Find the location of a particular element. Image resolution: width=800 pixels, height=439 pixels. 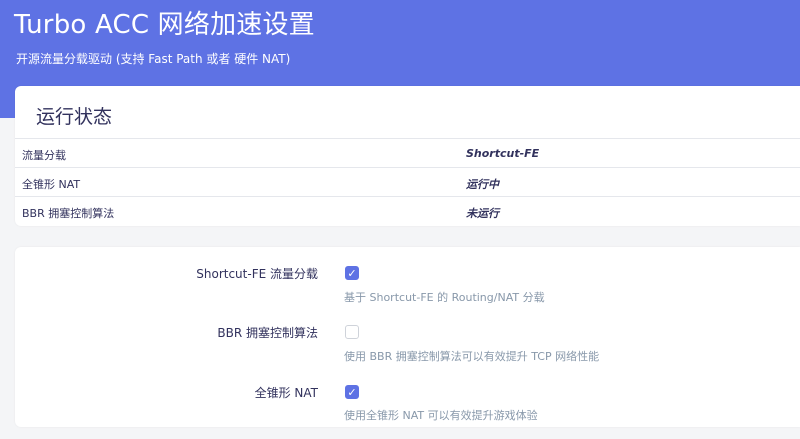

option-label-shortcut-fe: Shortcut-FE 流量分载 is located at coordinates (257, 274).